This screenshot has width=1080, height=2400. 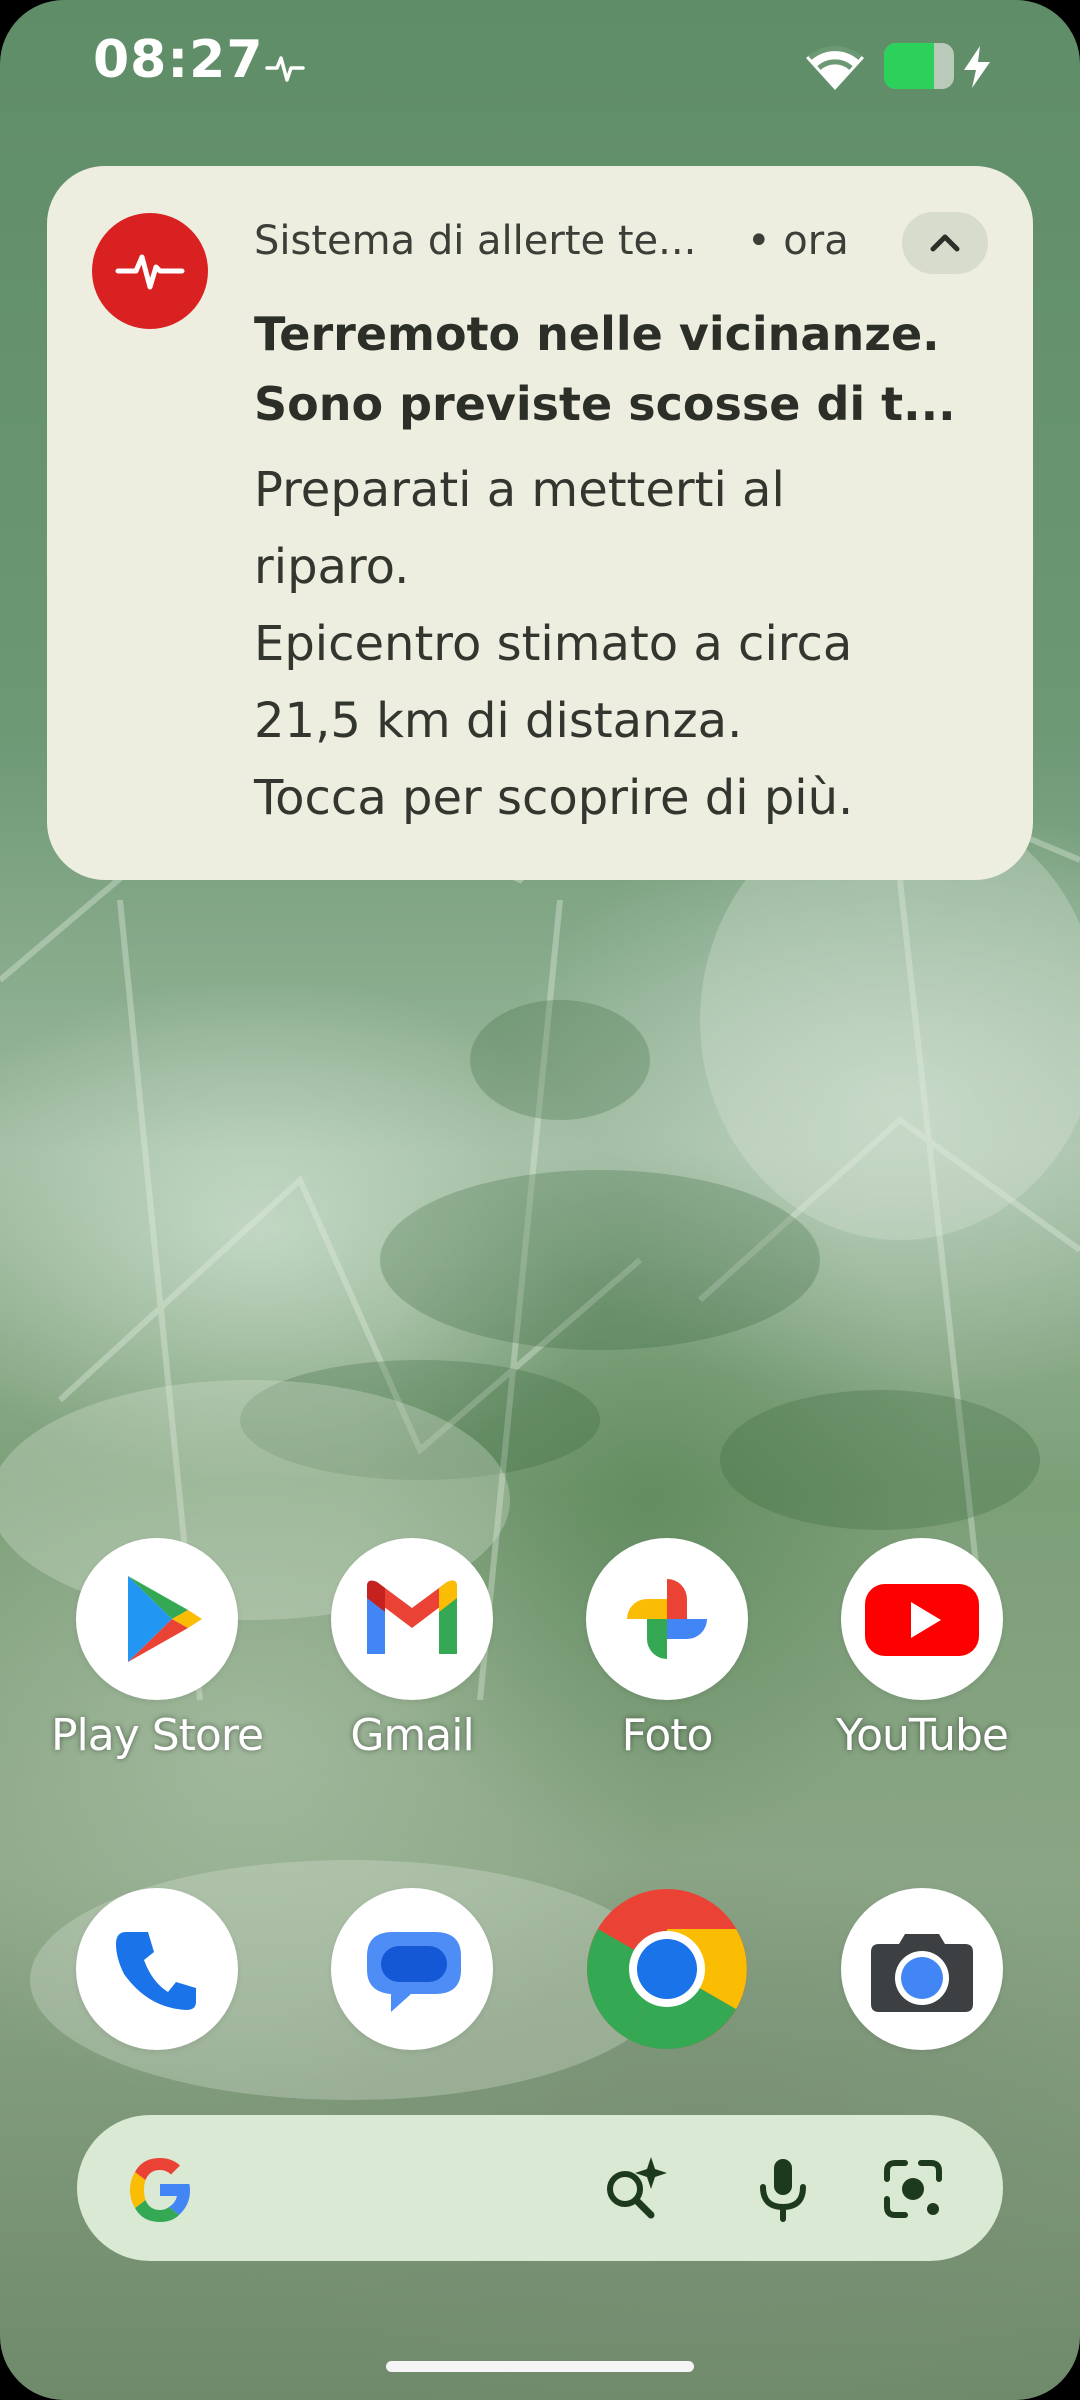 What do you see at coordinates (332, 567) in the screenshot?
I see `notification-body-line: riparo.` at bounding box center [332, 567].